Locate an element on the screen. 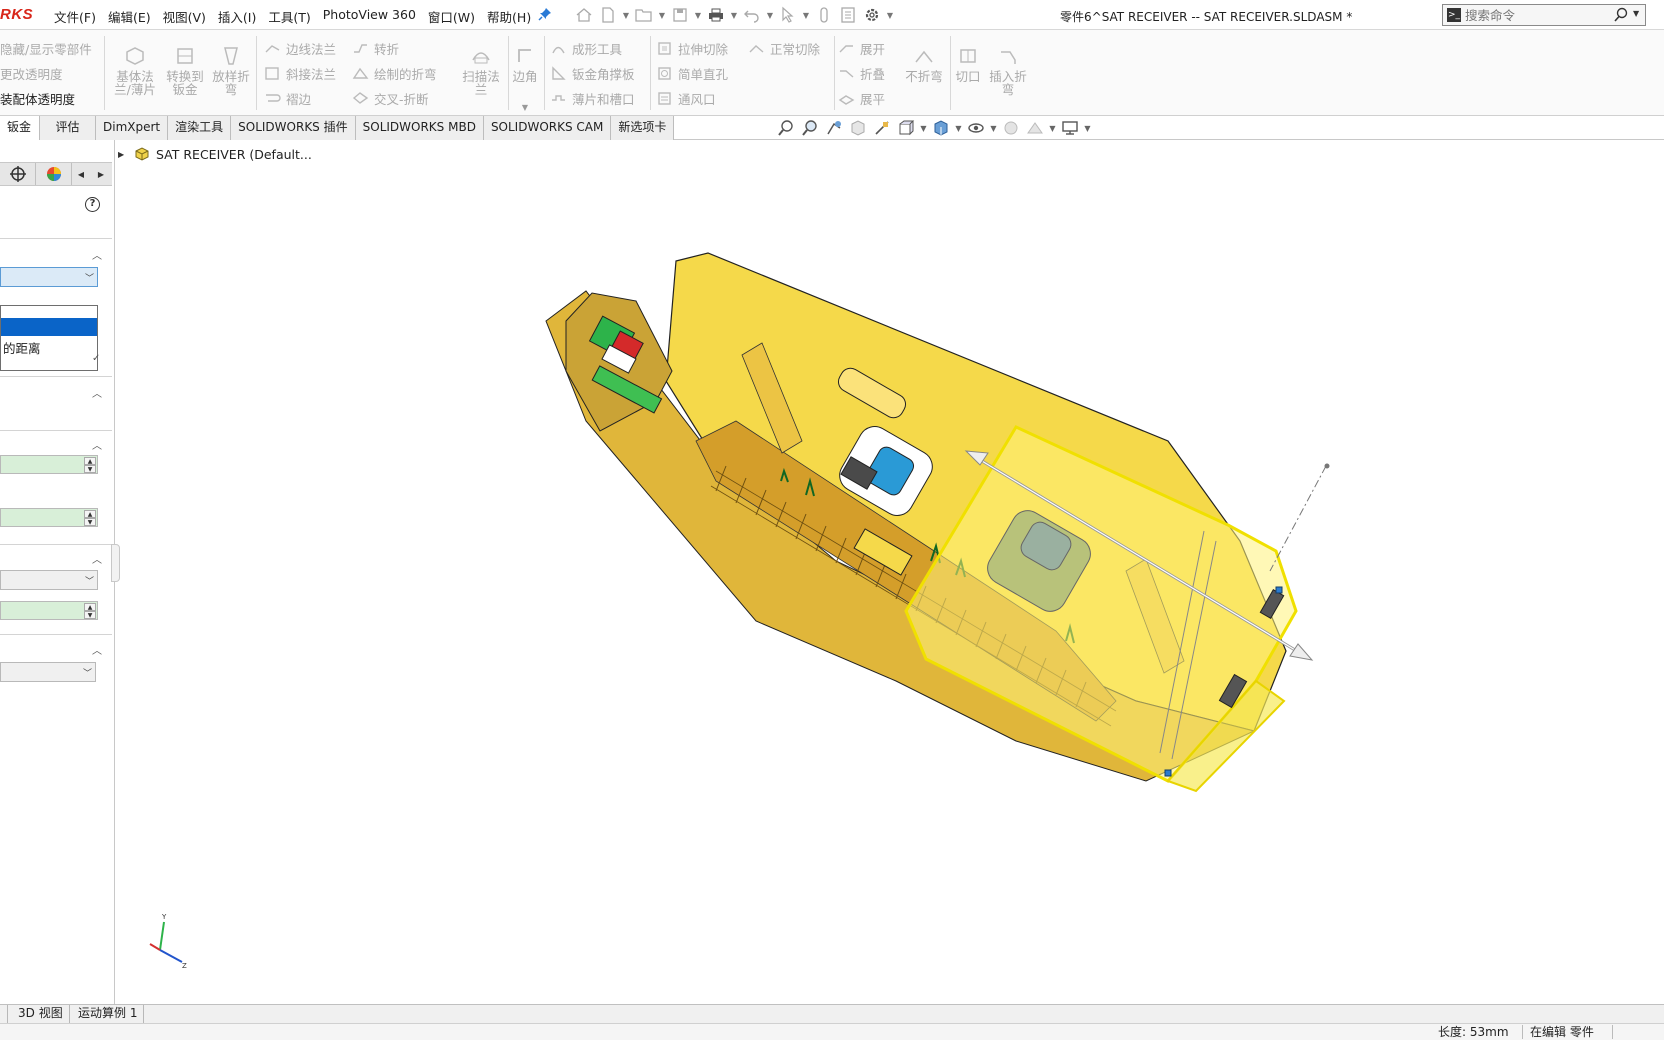 This screenshot has height=1040, width=1664. apply-scene-icon is located at coordinates (1035, 128).